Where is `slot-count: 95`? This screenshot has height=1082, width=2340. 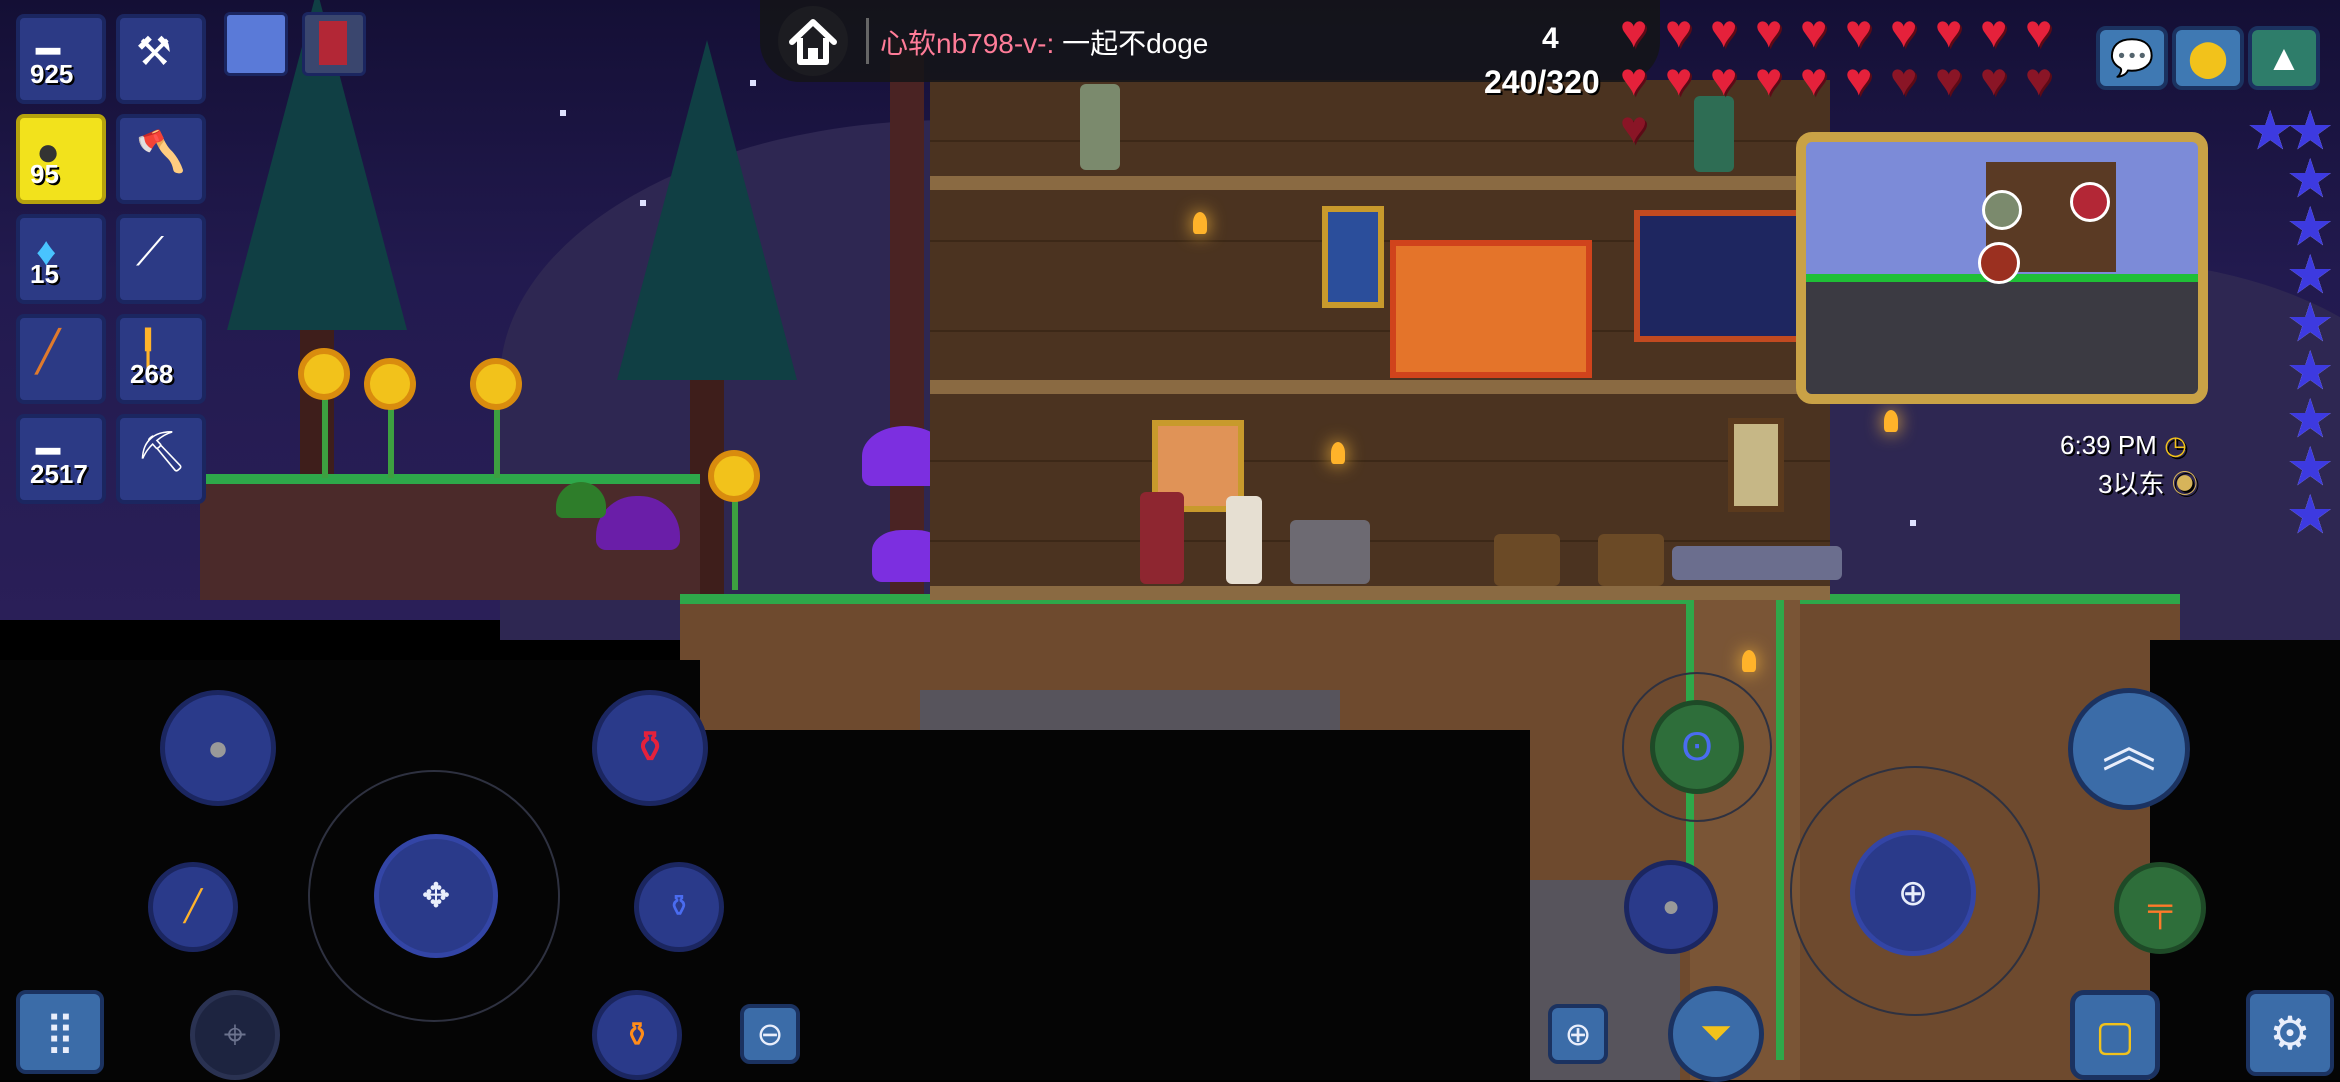 slot-count: 95 is located at coordinates (44, 174).